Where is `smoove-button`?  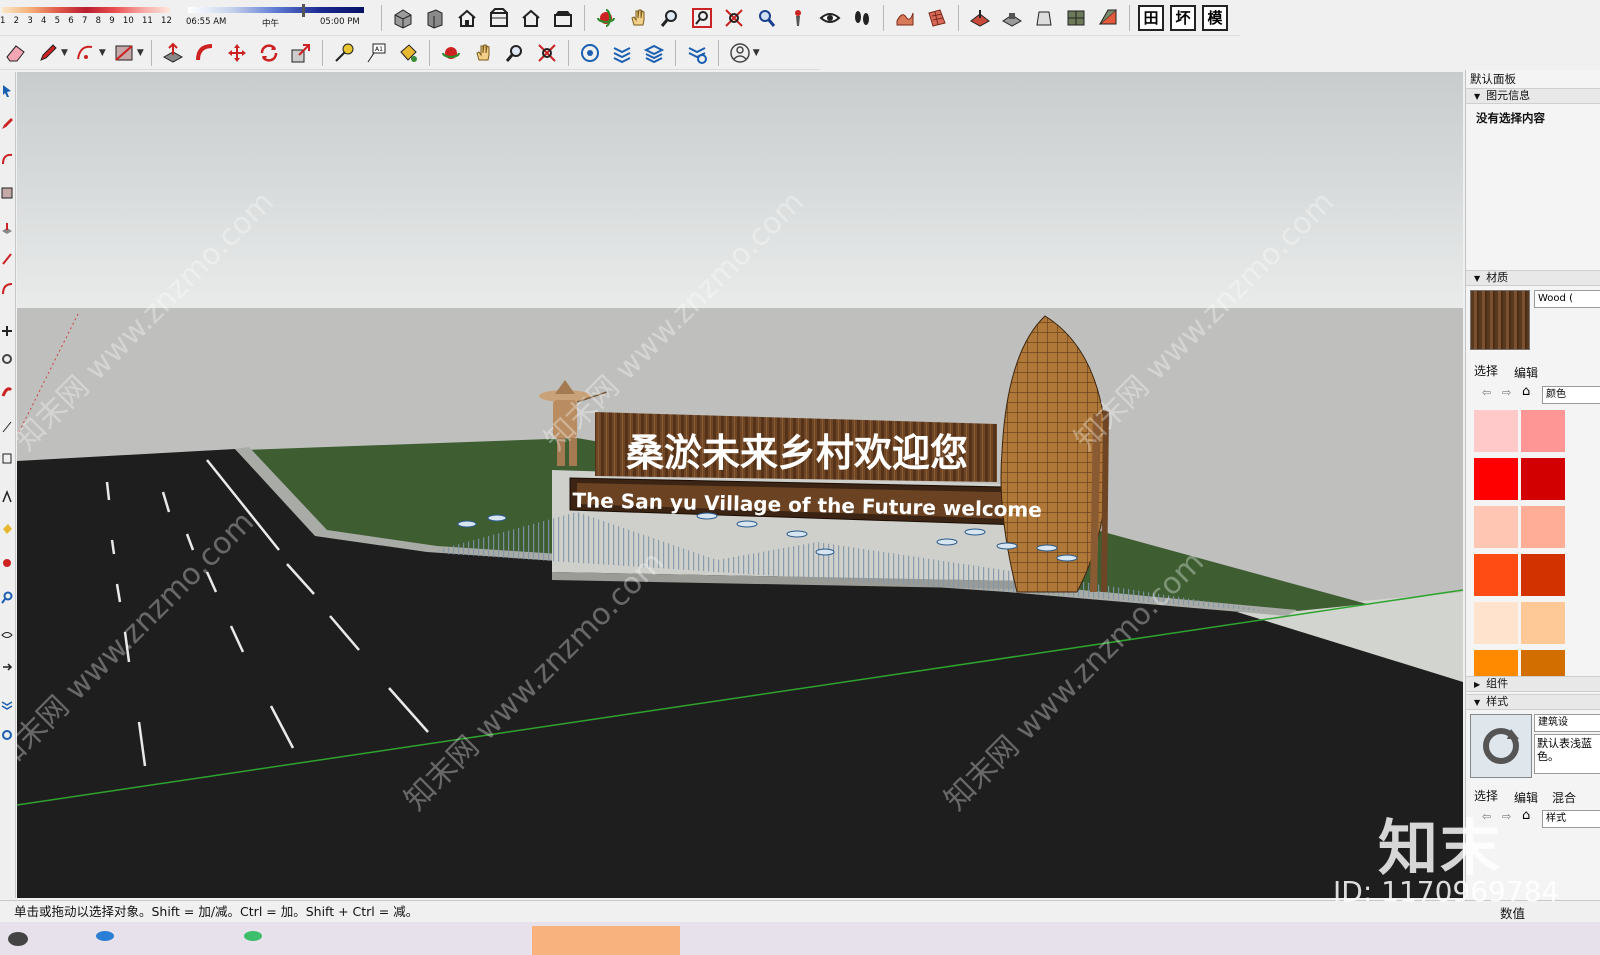
smoove-button is located at coordinates (980, 18).